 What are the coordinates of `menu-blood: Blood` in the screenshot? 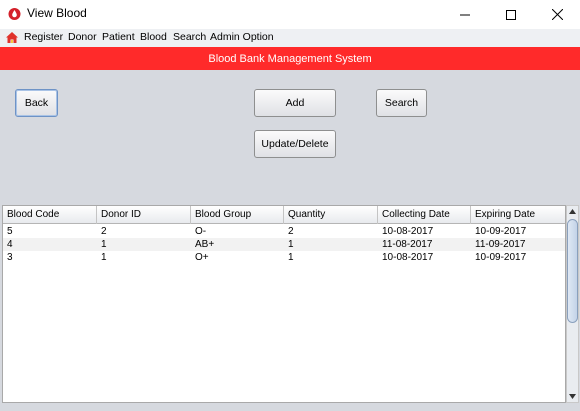 It's located at (153, 37).